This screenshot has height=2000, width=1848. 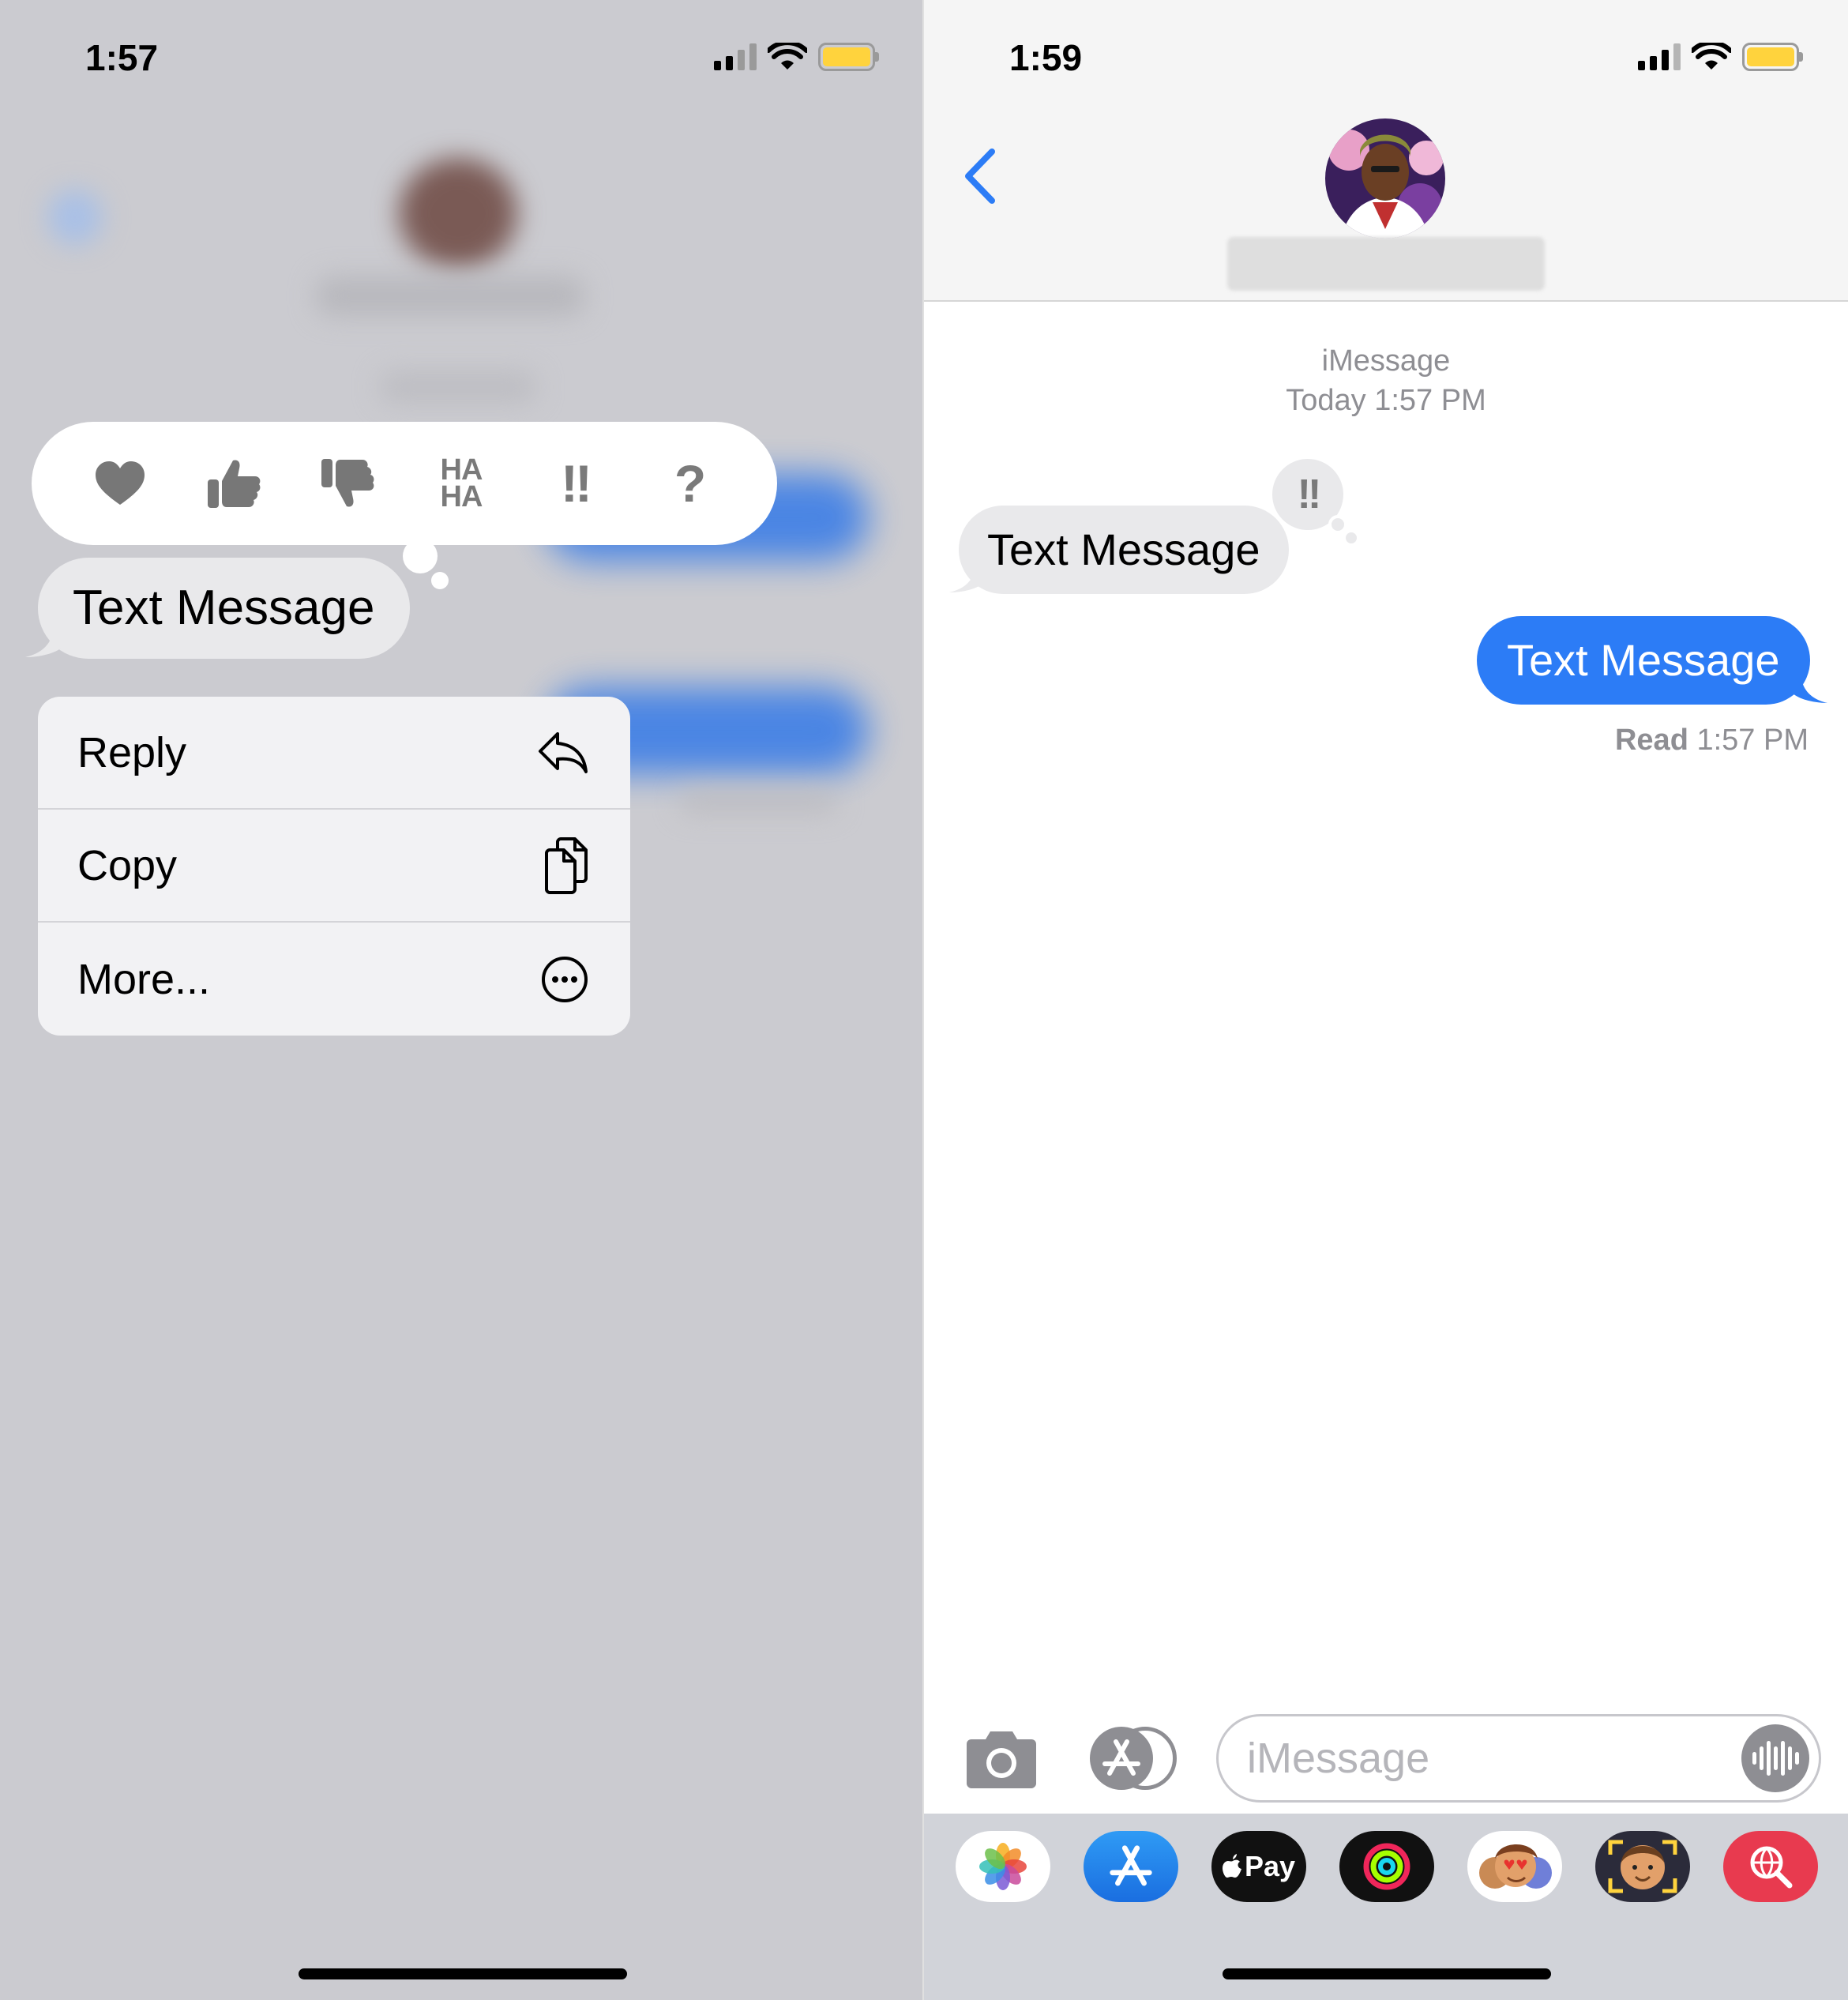 What do you see at coordinates (1386, 264) in the screenshot?
I see `contact-name-redacted` at bounding box center [1386, 264].